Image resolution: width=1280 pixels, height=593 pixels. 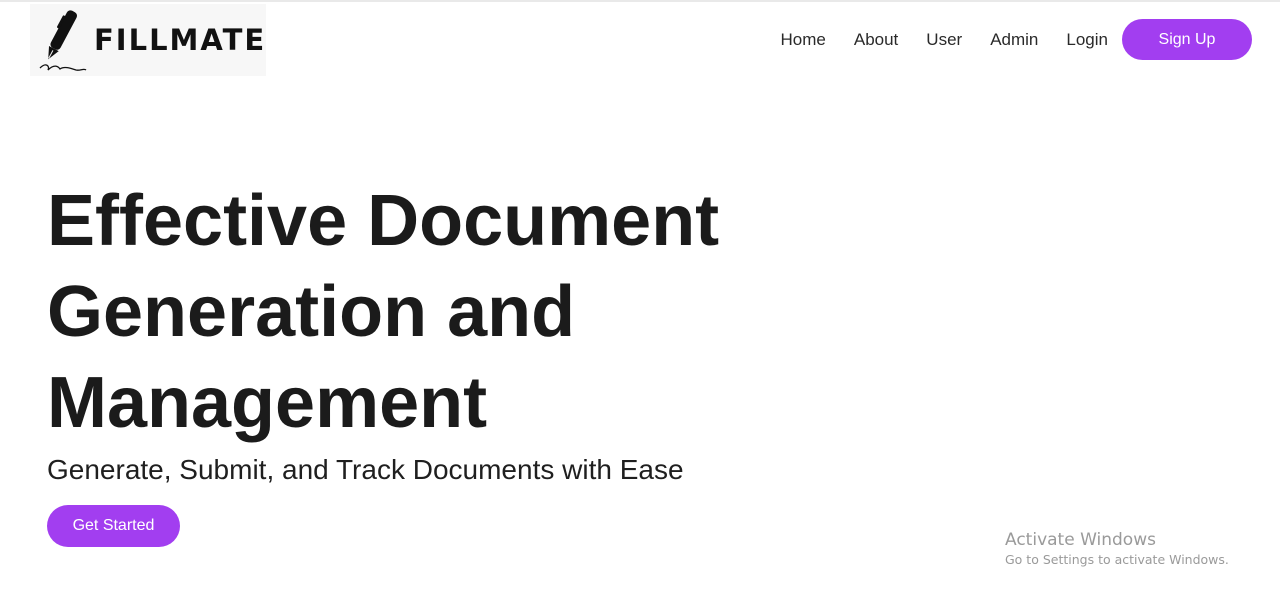 I want to click on nav-admin: Admin, so click(x=1014, y=40).